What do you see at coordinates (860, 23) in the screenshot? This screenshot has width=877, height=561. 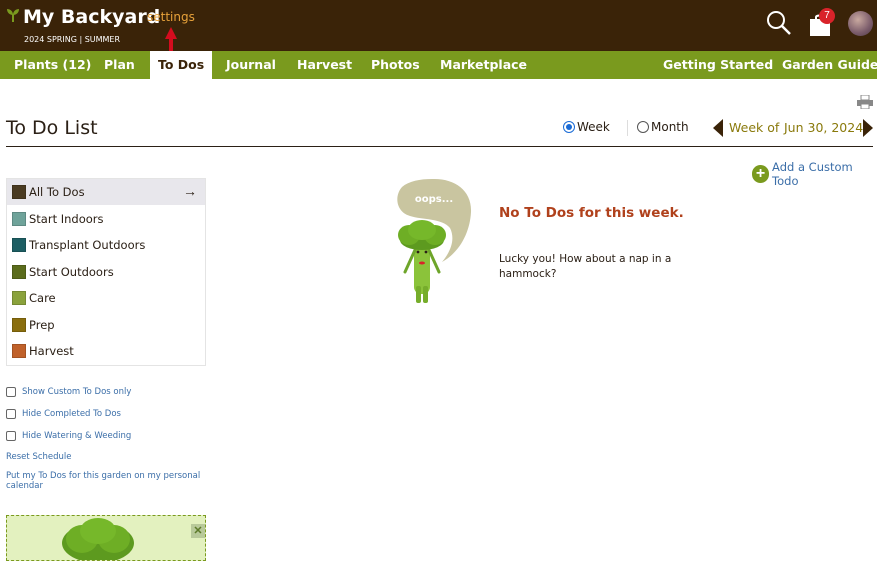 I see `avatar` at bounding box center [860, 23].